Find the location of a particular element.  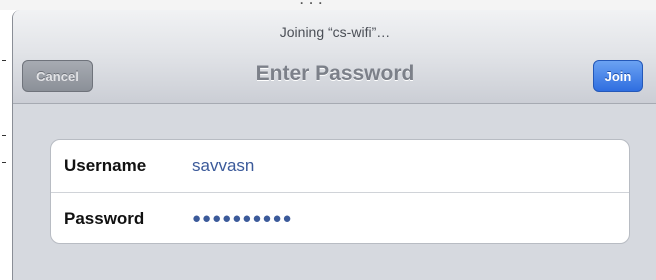

background-app-edge: · · · is located at coordinates (328, 5).